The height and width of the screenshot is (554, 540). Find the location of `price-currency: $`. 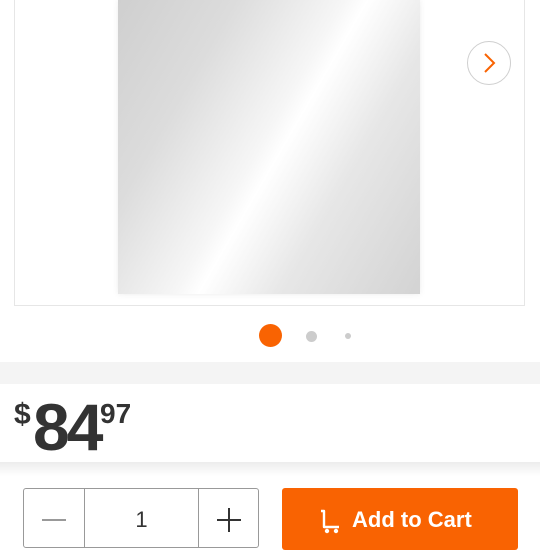

price-currency: $ is located at coordinates (22, 414).